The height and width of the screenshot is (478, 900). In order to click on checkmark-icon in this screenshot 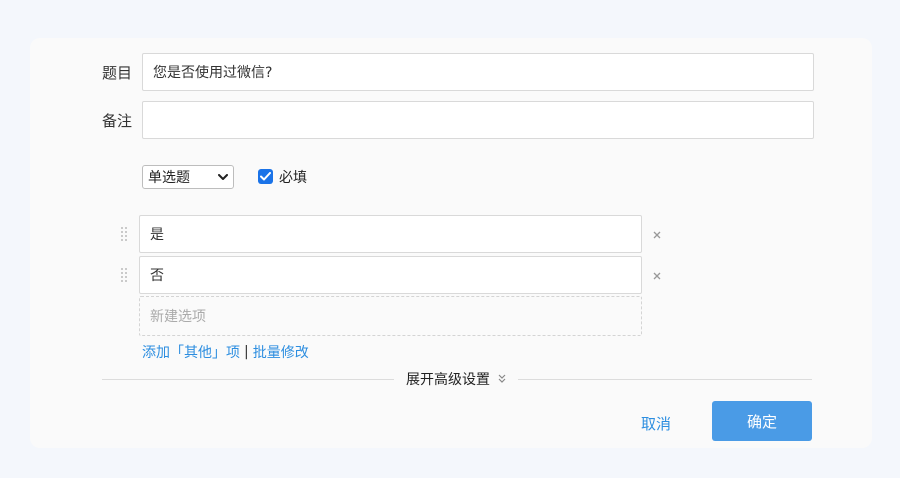, I will do `click(265, 176)`.